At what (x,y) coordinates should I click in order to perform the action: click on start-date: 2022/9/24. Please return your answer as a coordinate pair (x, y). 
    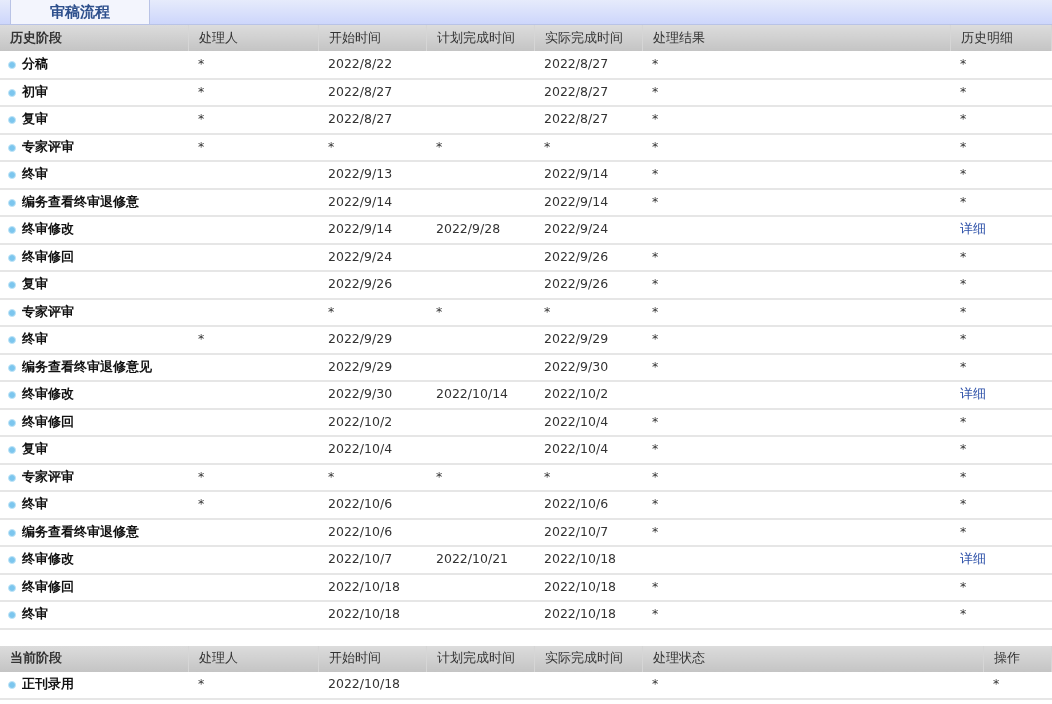
    Looking at the image, I should click on (360, 256).